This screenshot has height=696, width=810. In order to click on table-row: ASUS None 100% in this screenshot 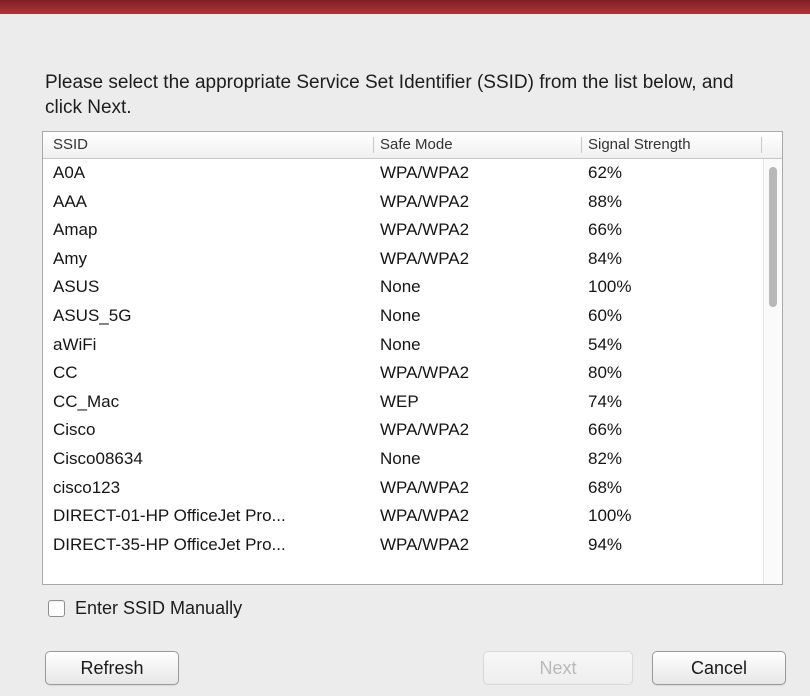, I will do `click(403, 287)`.